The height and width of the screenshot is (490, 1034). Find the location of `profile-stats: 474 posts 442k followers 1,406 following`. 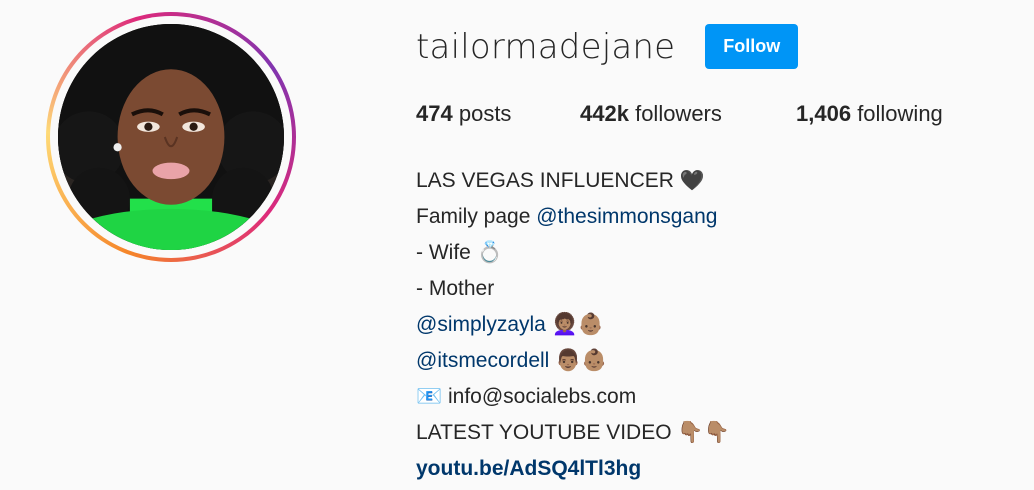

profile-stats: 474 posts 442k followers 1,406 following is located at coordinates (679, 114).